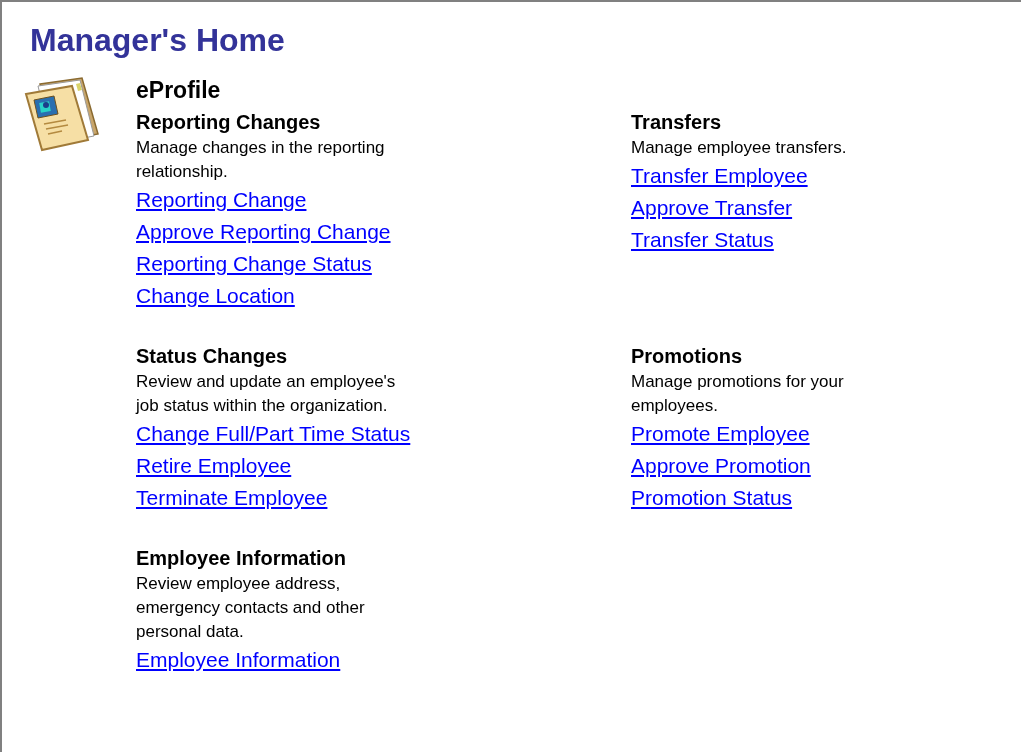  I want to click on nav-link: Terminate Employee, so click(232, 498).